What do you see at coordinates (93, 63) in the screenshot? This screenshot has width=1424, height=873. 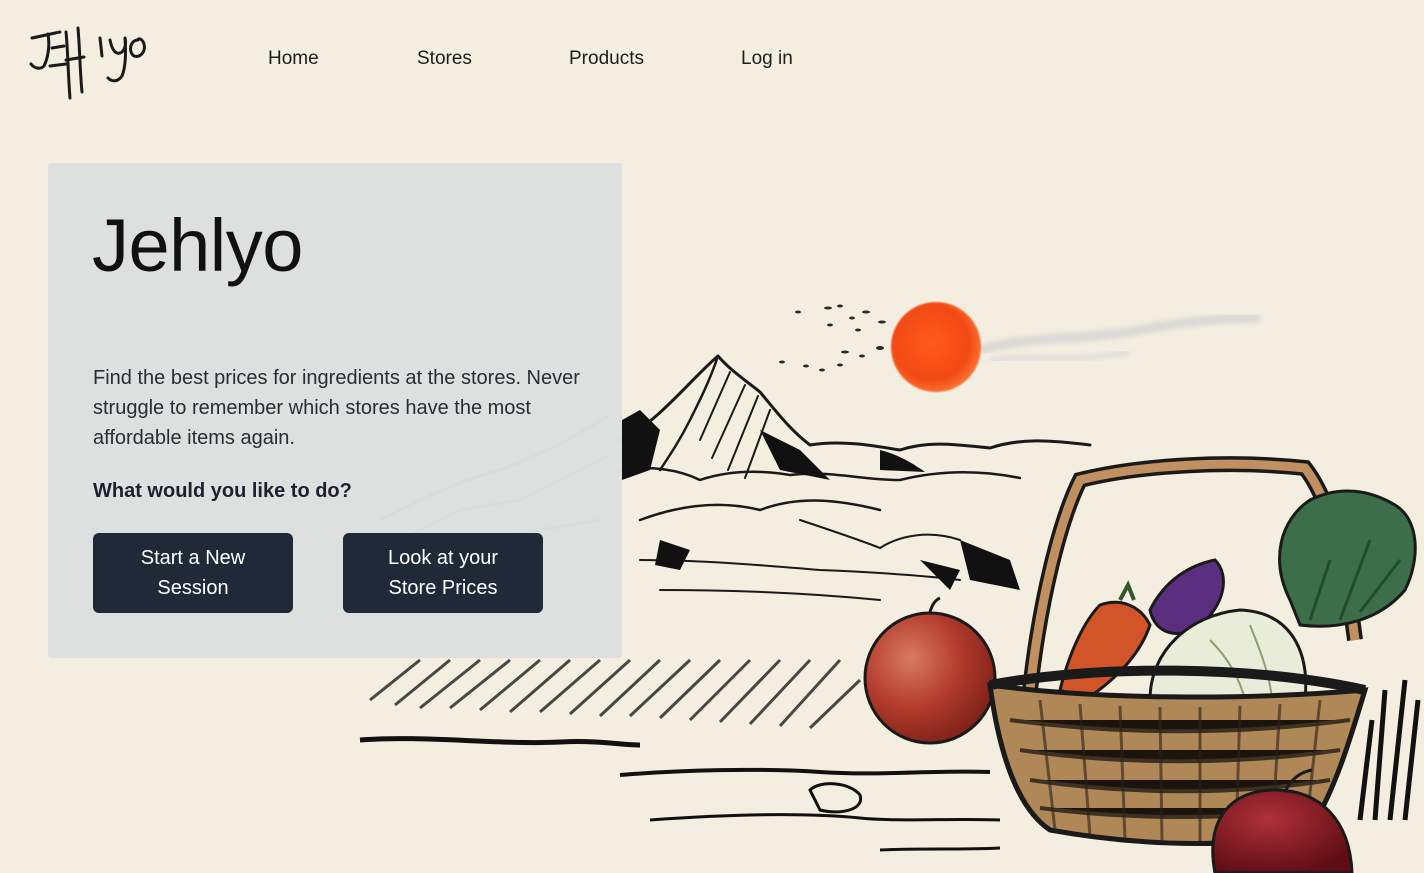 I see `logo` at bounding box center [93, 63].